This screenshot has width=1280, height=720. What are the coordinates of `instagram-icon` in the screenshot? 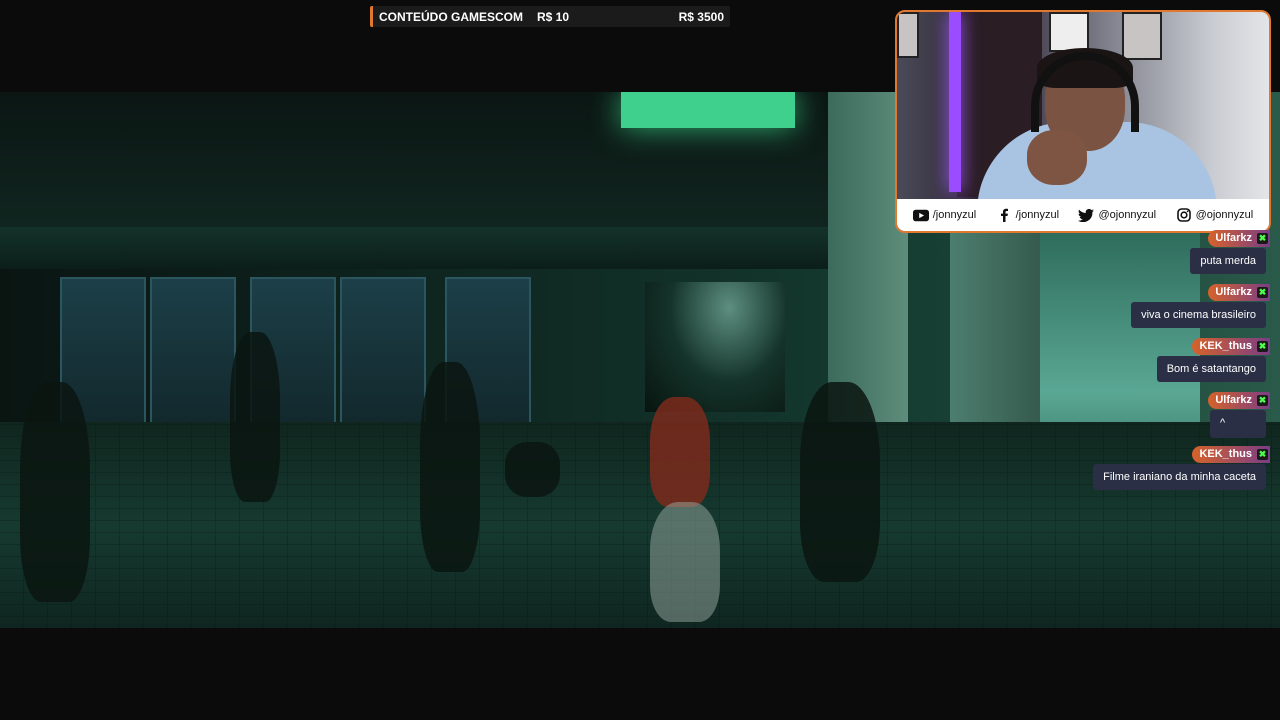 It's located at (1184, 215).